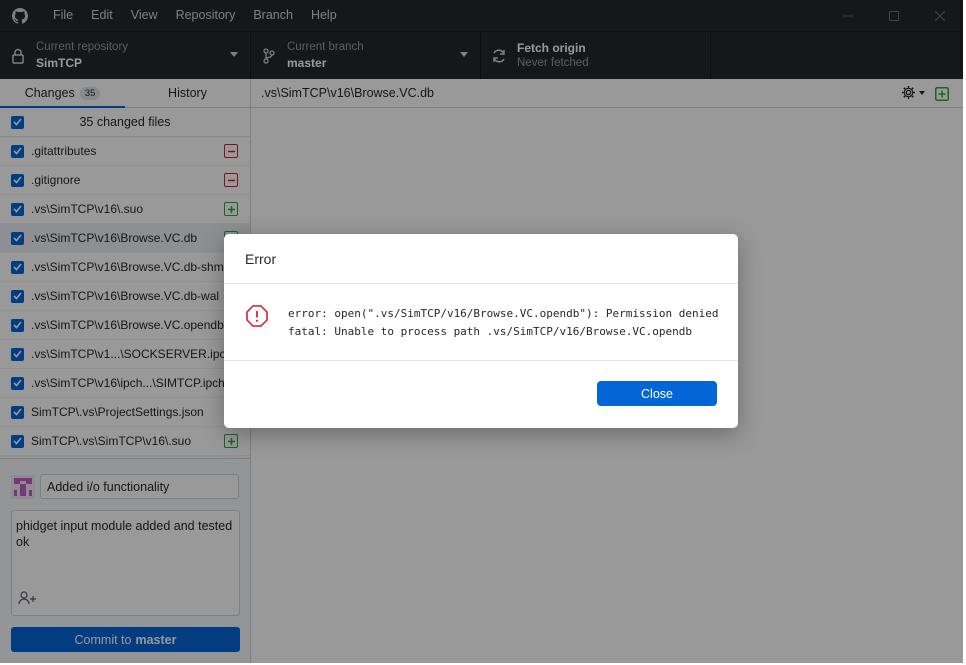  Describe the element at coordinates (481, 259) in the screenshot. I see `dialog-title: Error` at that location.